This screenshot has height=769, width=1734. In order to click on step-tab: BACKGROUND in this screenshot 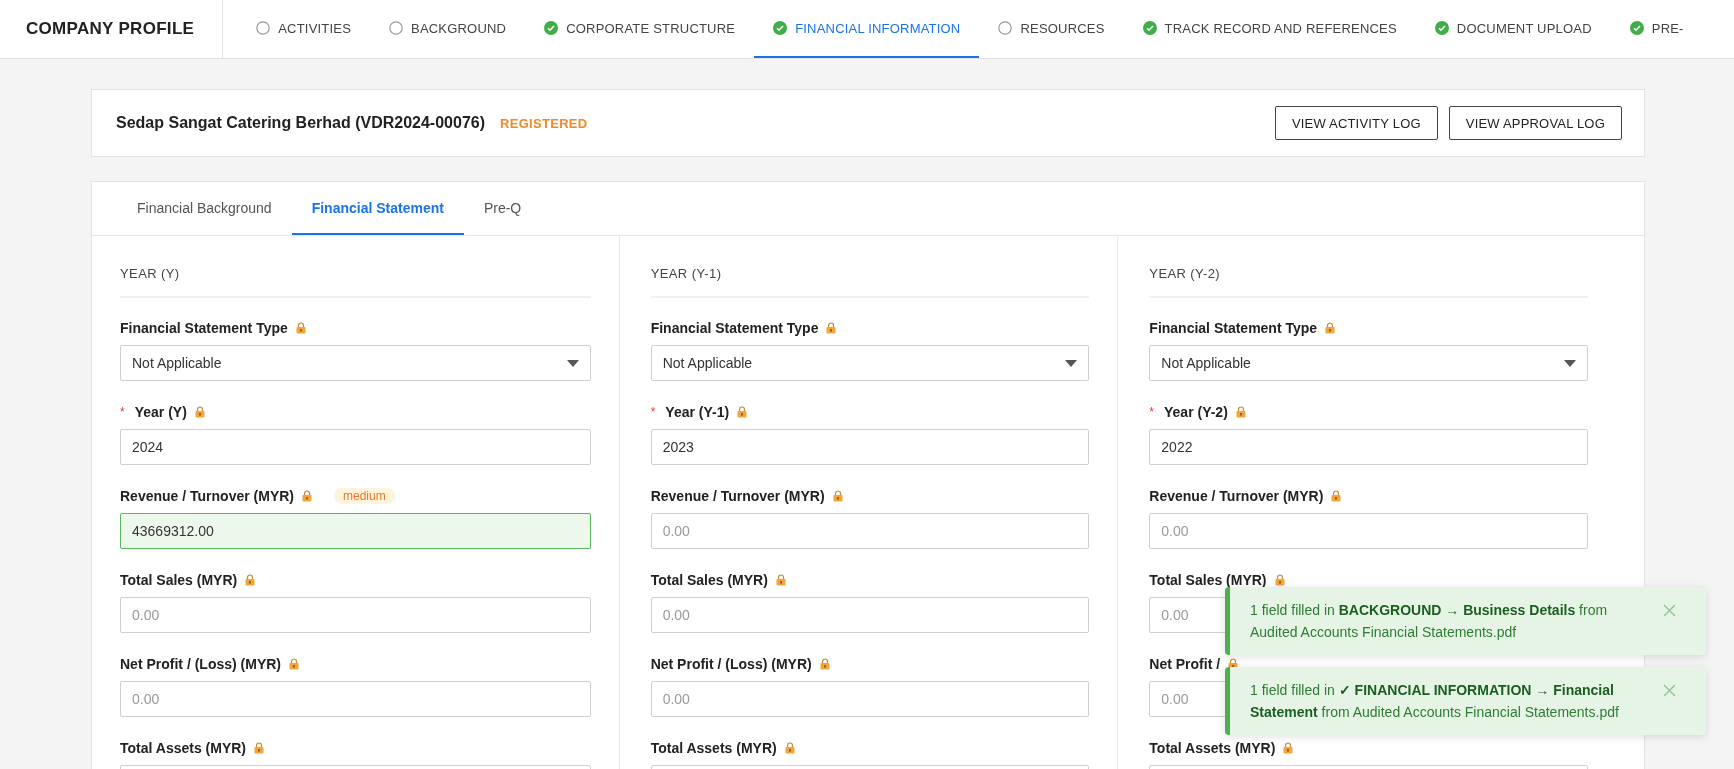, I will do `click(448, 29)`.